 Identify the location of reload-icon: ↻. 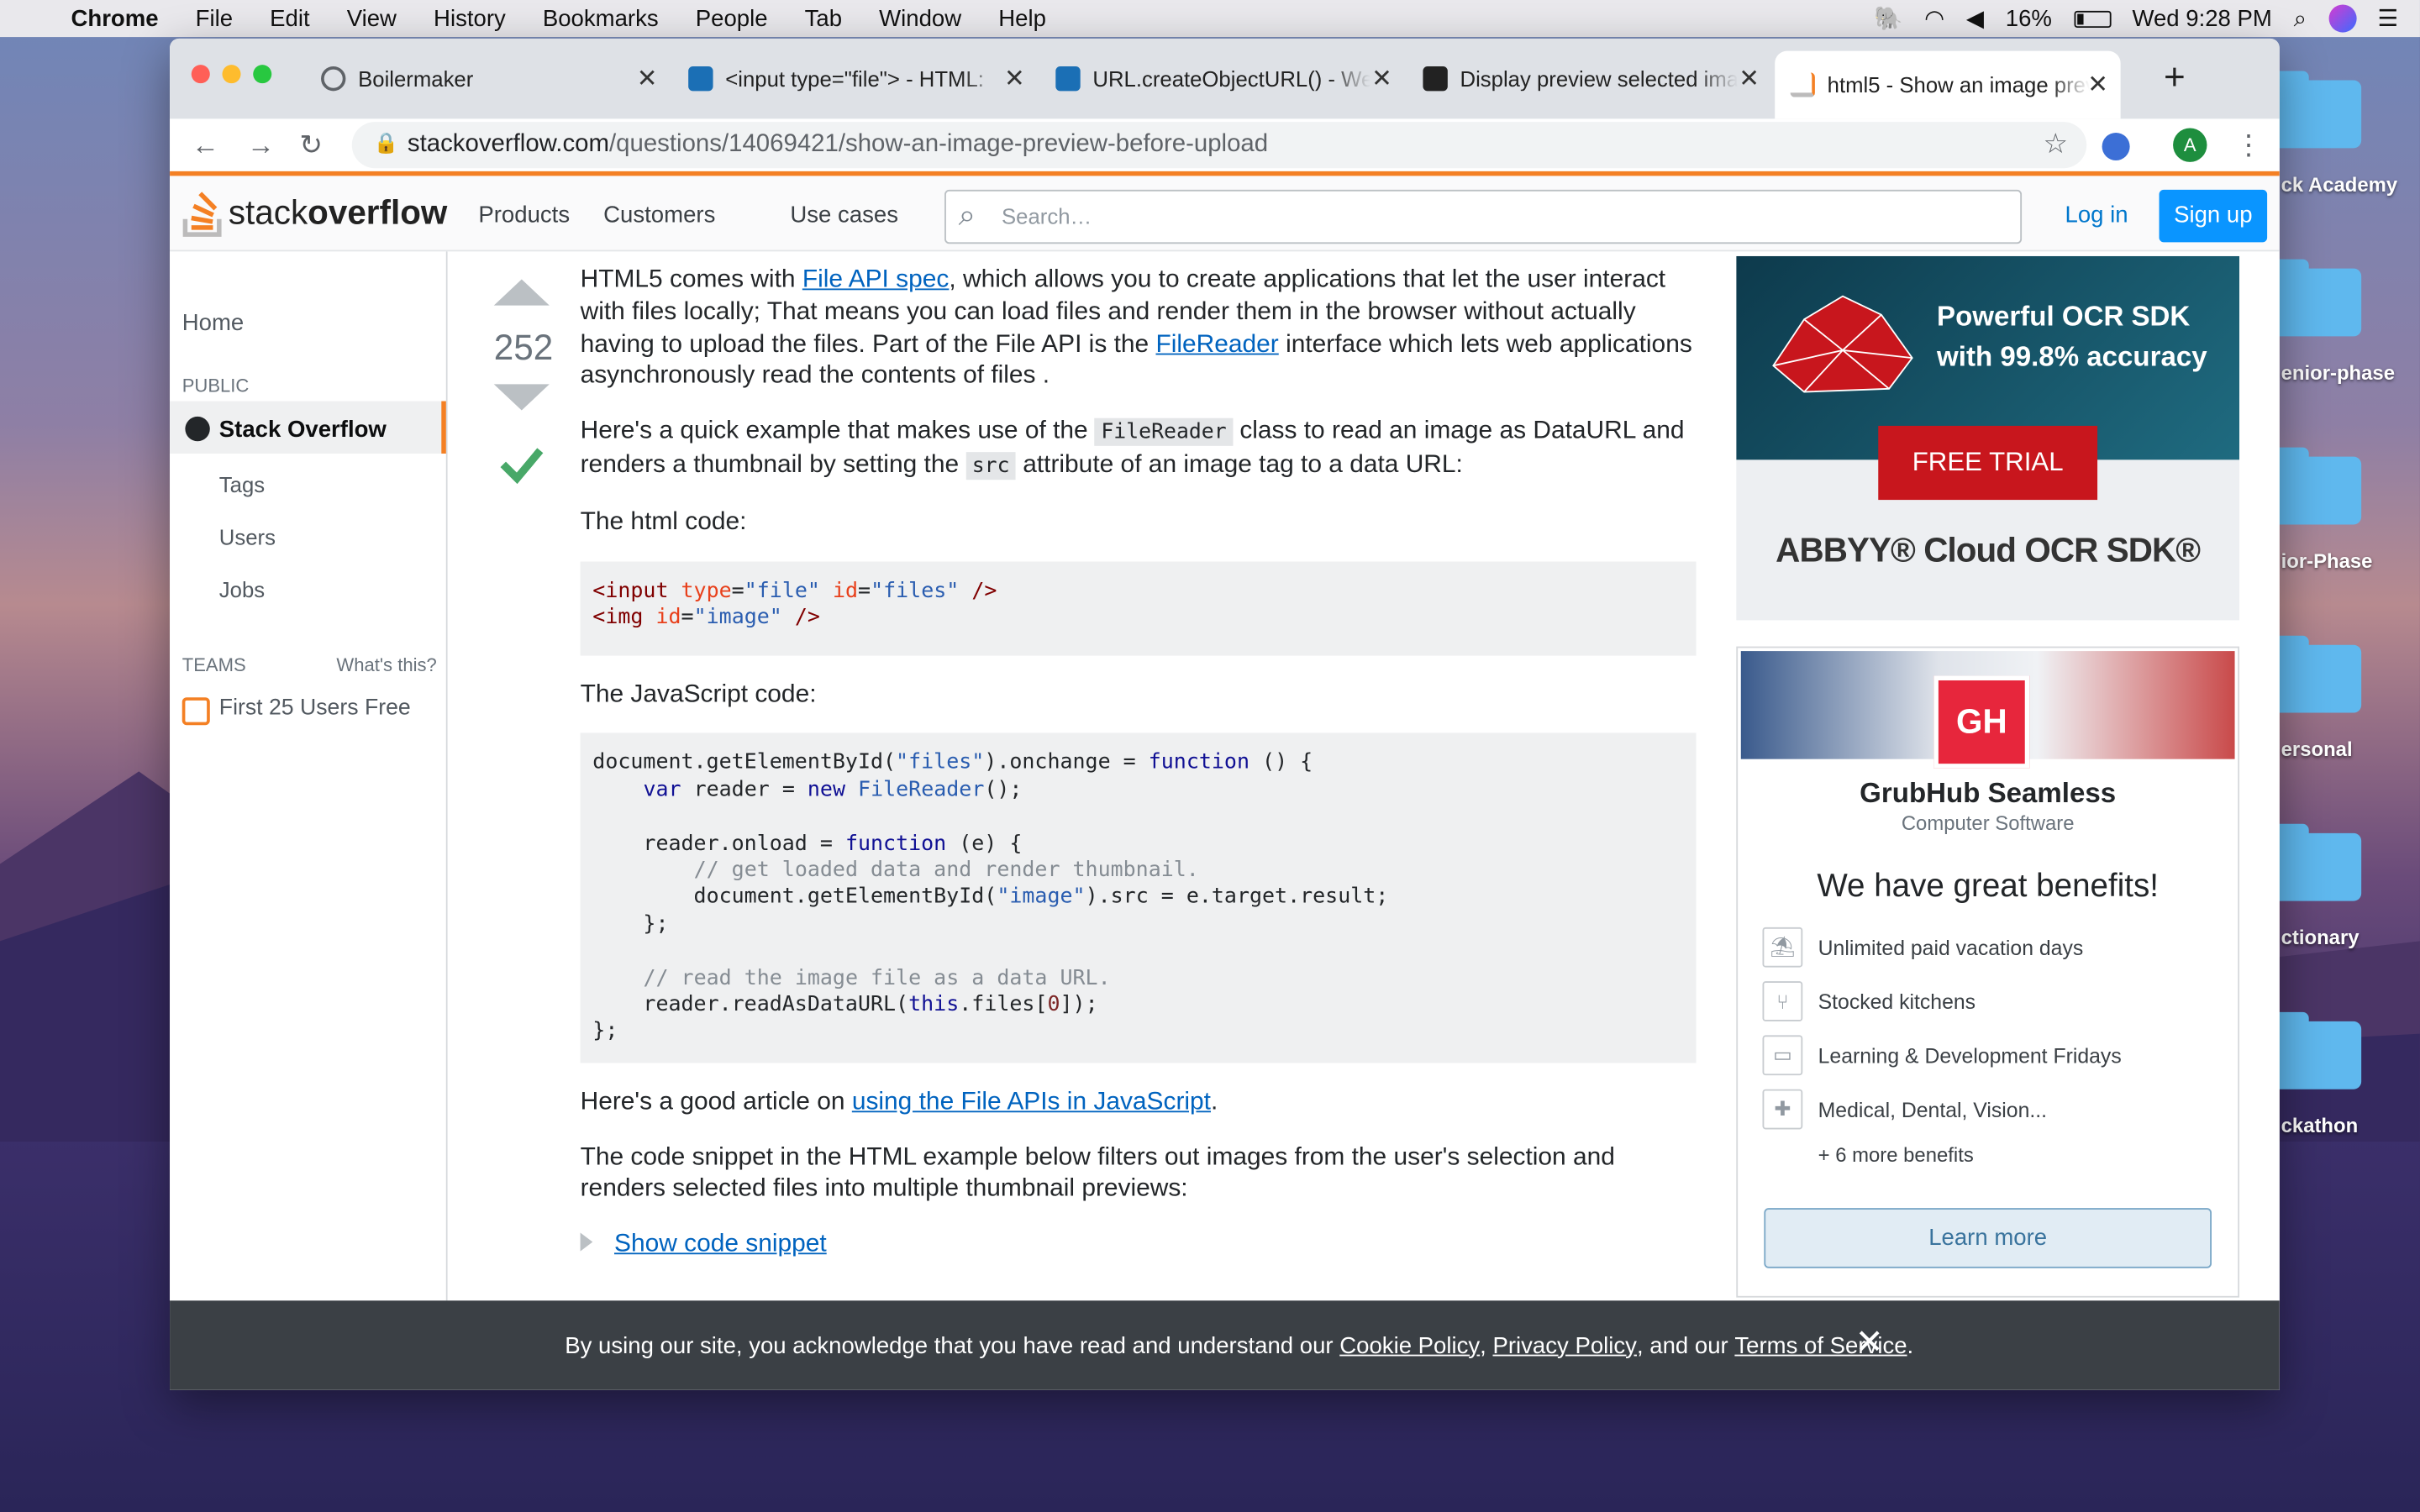
(311, 145).